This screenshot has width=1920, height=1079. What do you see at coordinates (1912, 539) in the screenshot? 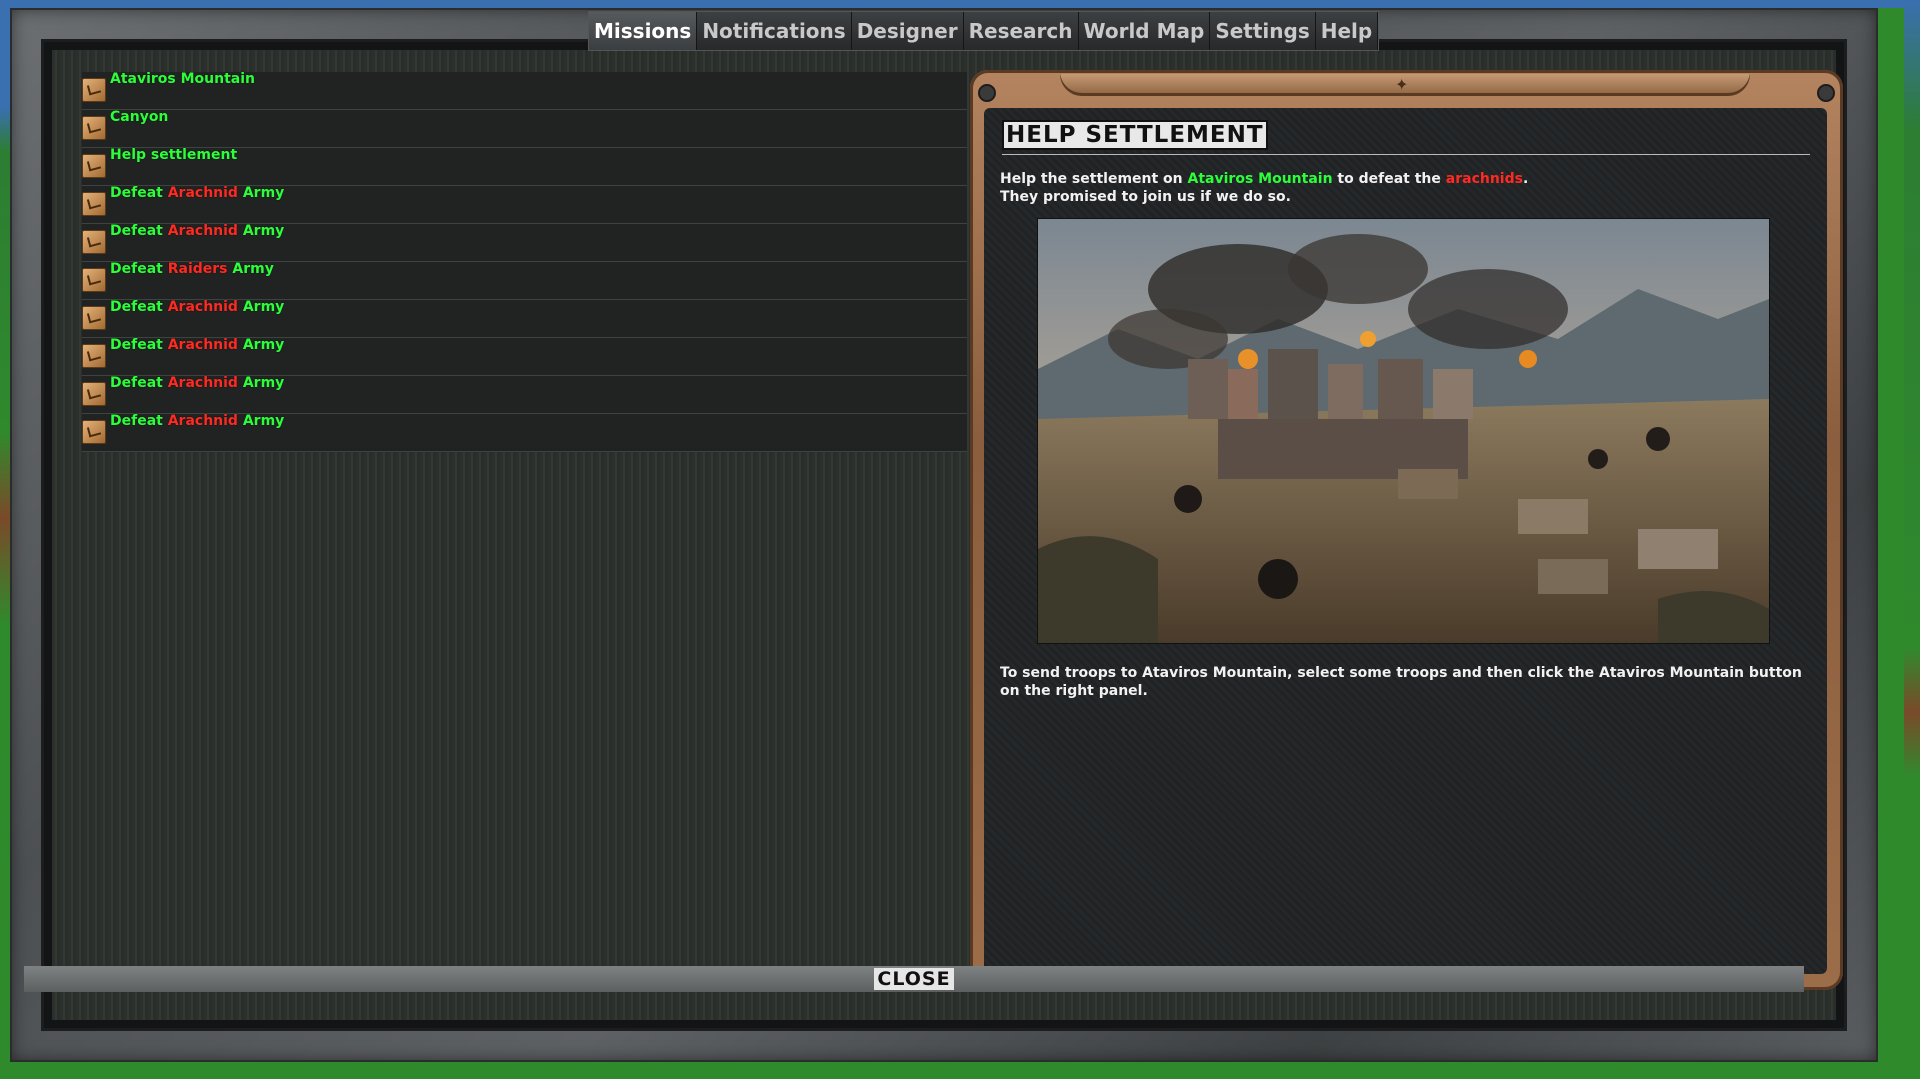
I see `background-right-edge` at bounding box center [1912, 539].